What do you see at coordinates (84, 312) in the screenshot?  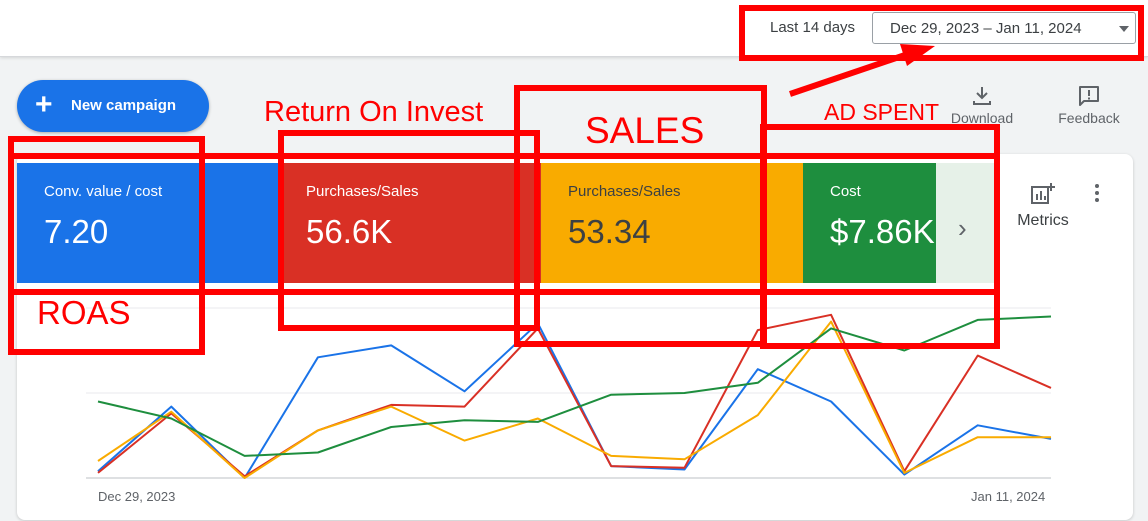 I see `roas-annotation: ROAS` at bounding box center [84, 312].